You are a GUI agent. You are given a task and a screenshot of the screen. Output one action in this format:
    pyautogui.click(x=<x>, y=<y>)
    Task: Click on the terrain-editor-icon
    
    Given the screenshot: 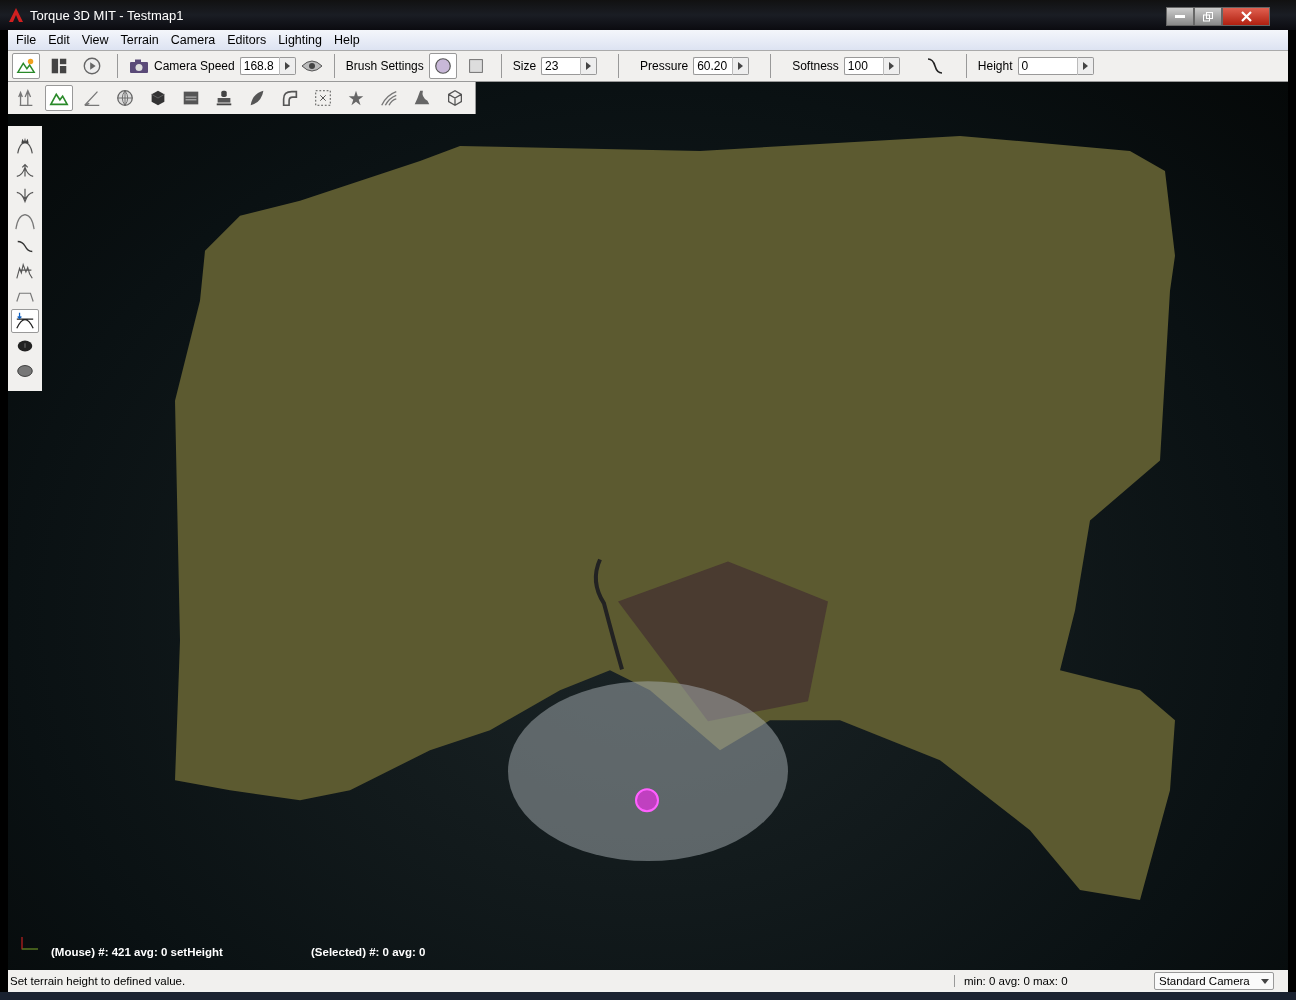 What is the action you would take?
    pyautogui.click(x=26, y=66)
    